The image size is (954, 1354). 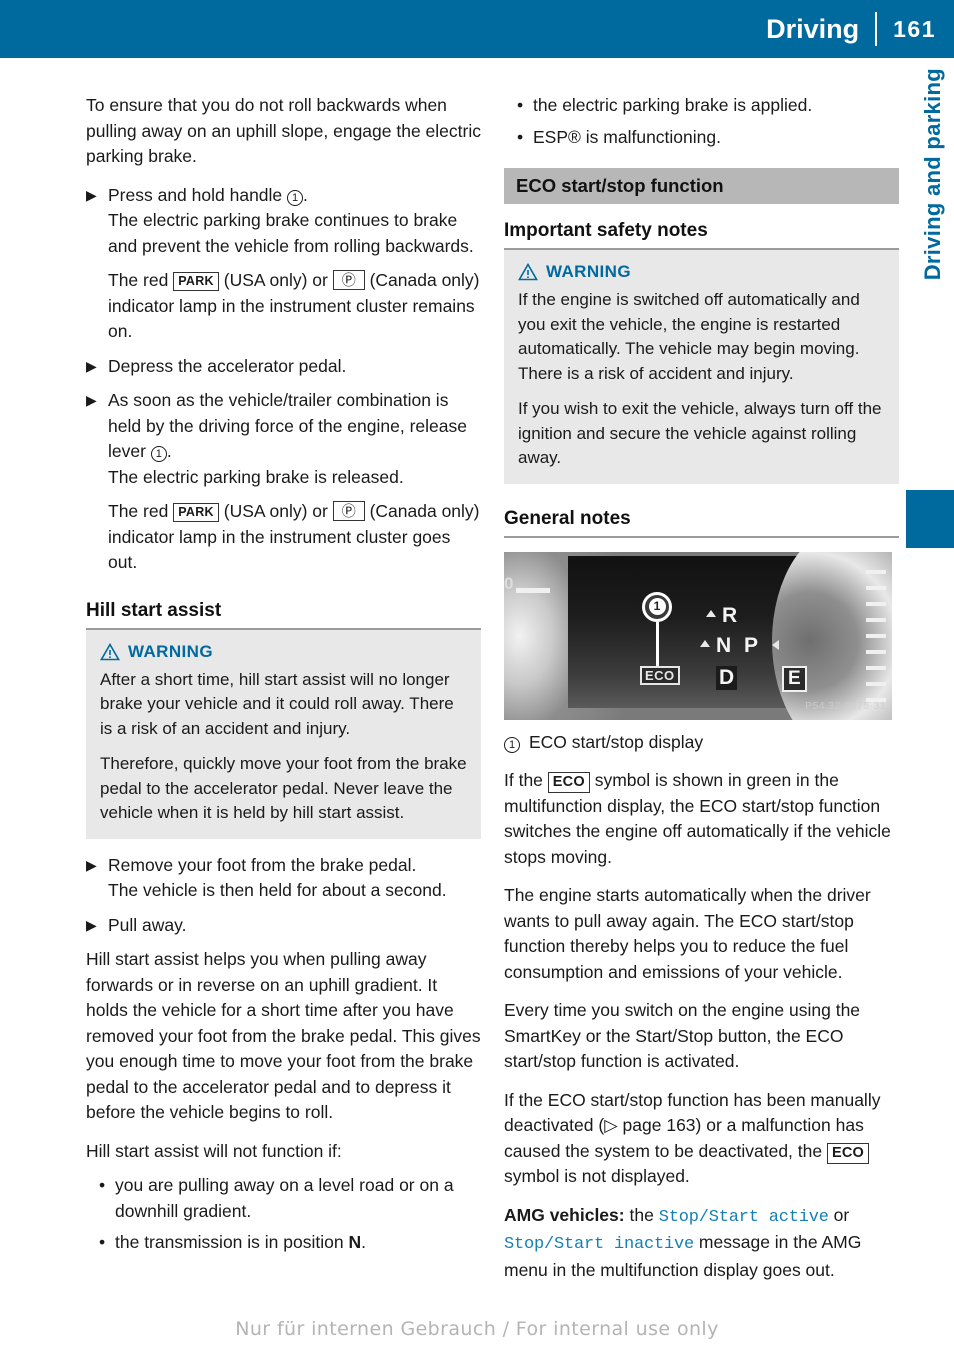 What do you see at coordinates (701, 272) in the screenshot?
I see `warning-header: WARNING` at bounding box center [701, 272].